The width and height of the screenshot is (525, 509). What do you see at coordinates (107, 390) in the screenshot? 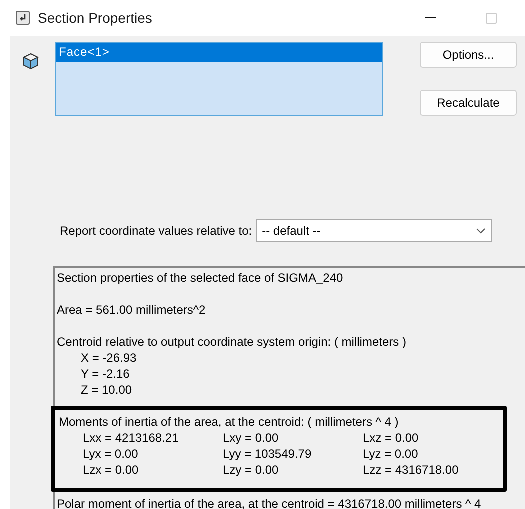
I see `centroid-value: Z = 10.00` at bounding box center [107, 390].